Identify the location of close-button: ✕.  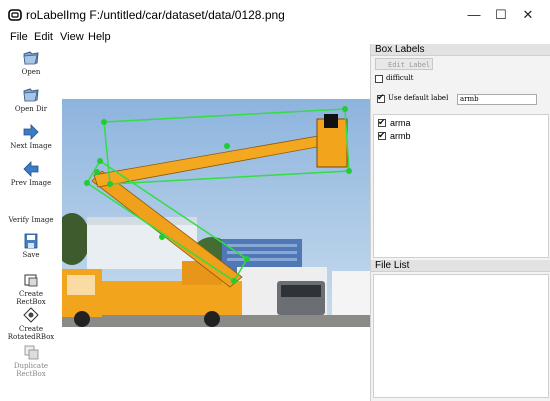
(528, 15).